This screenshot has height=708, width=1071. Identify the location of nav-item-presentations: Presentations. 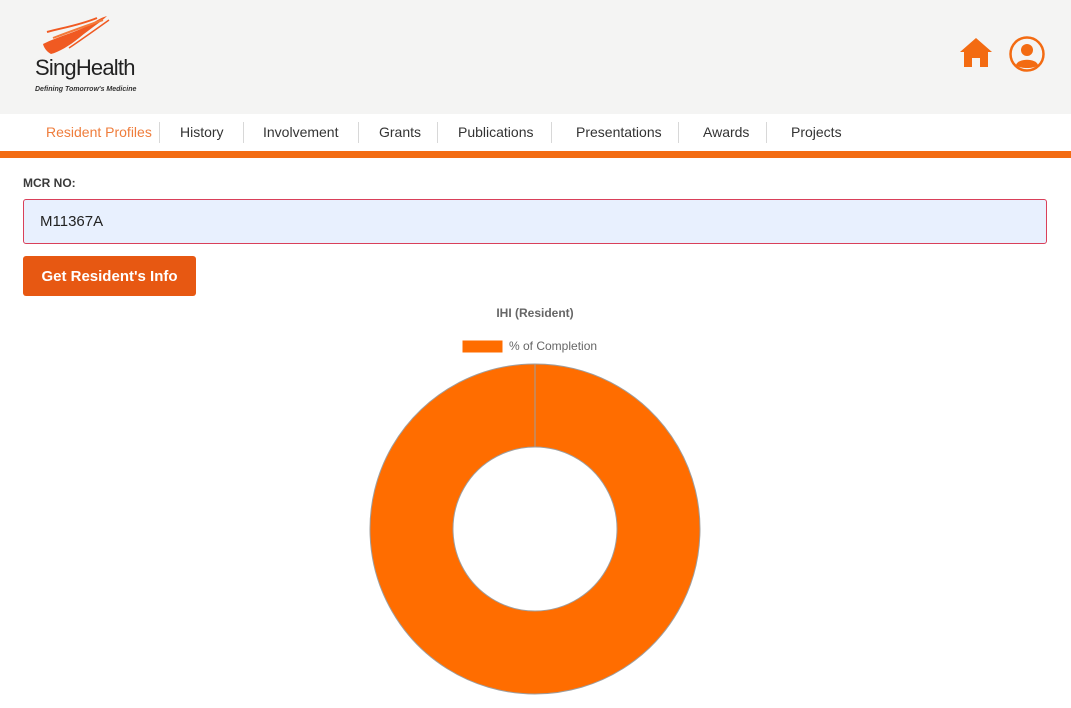
(619, 132).